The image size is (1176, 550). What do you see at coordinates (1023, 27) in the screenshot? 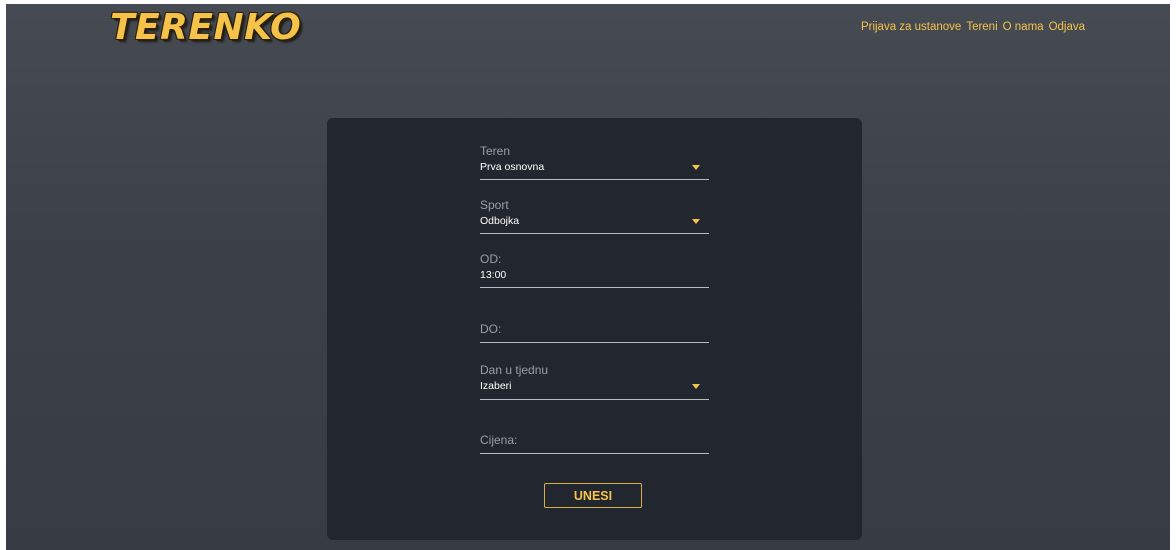
I see `nav-link-o-nama: O nama` at bounding box center [1023, 27].